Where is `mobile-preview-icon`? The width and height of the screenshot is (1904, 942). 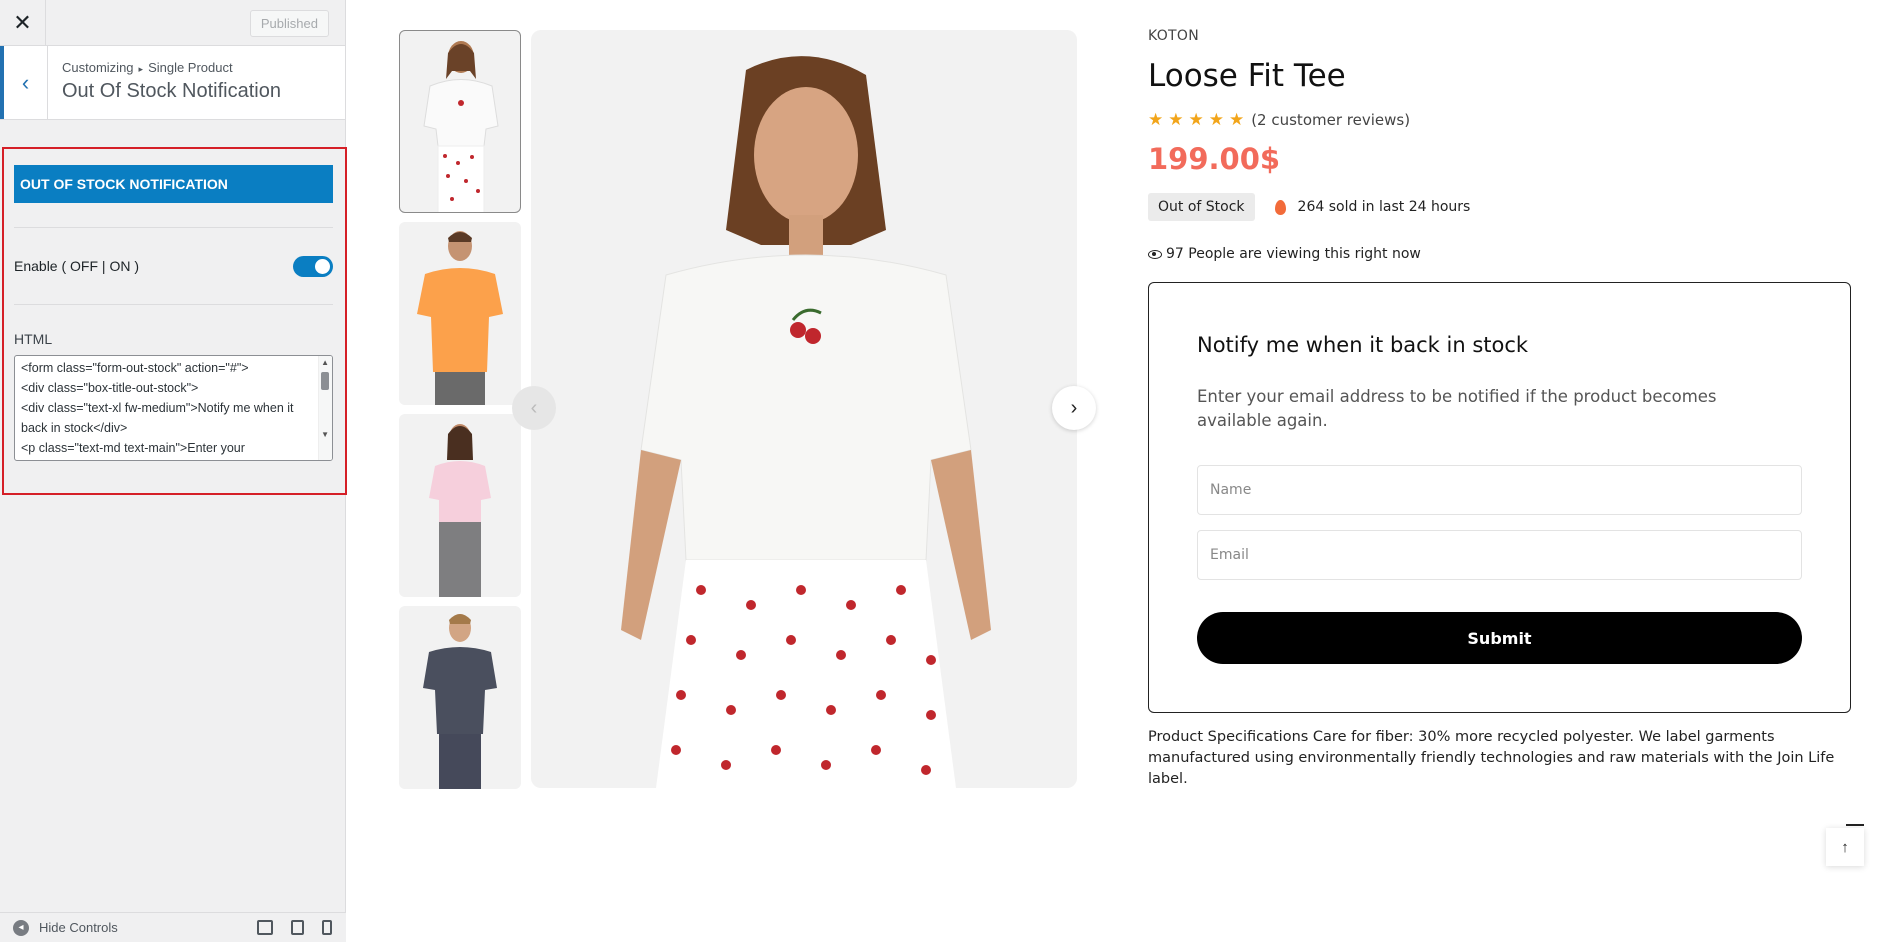 mobile-preview-icon is located at coordinates (327, 927).